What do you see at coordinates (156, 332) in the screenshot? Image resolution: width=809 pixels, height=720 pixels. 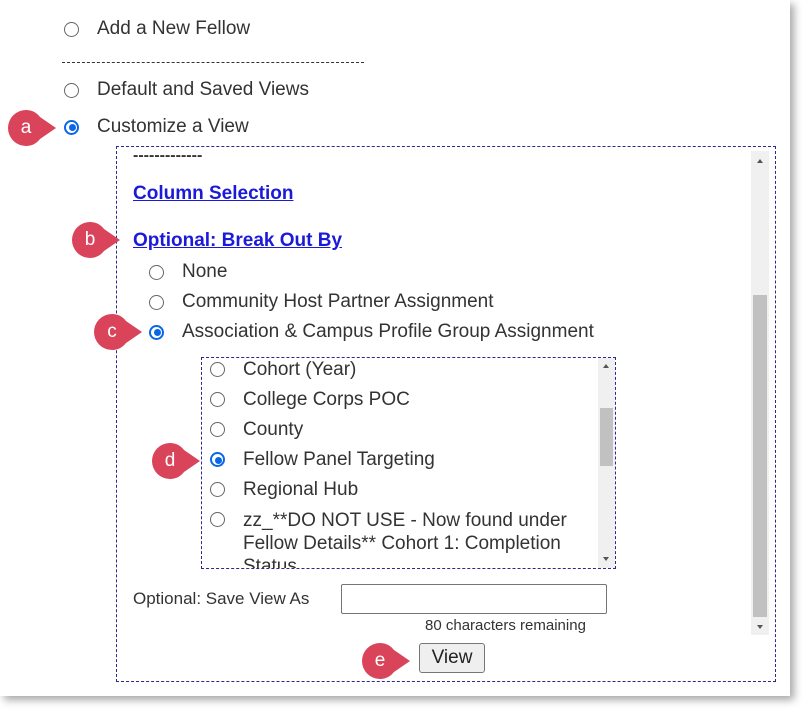 I see `break-out-association-campus-radio` at bounding box center [156, 332].